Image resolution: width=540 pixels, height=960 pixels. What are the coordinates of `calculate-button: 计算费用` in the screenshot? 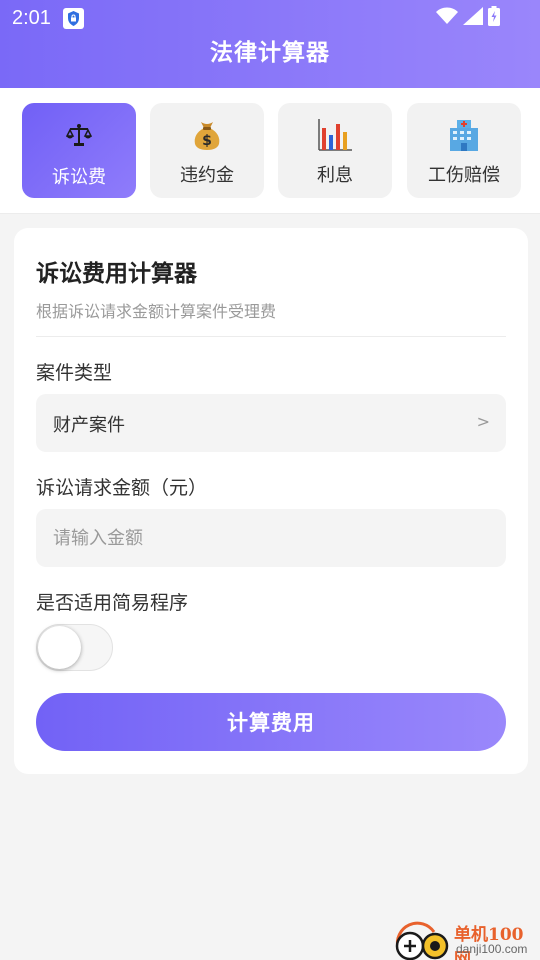 It's located at (271, 722).